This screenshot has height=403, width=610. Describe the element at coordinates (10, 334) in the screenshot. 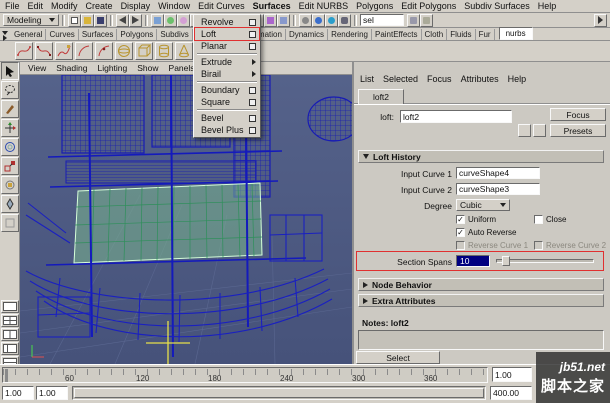

I see `layout-two-pane-icon` at that location.